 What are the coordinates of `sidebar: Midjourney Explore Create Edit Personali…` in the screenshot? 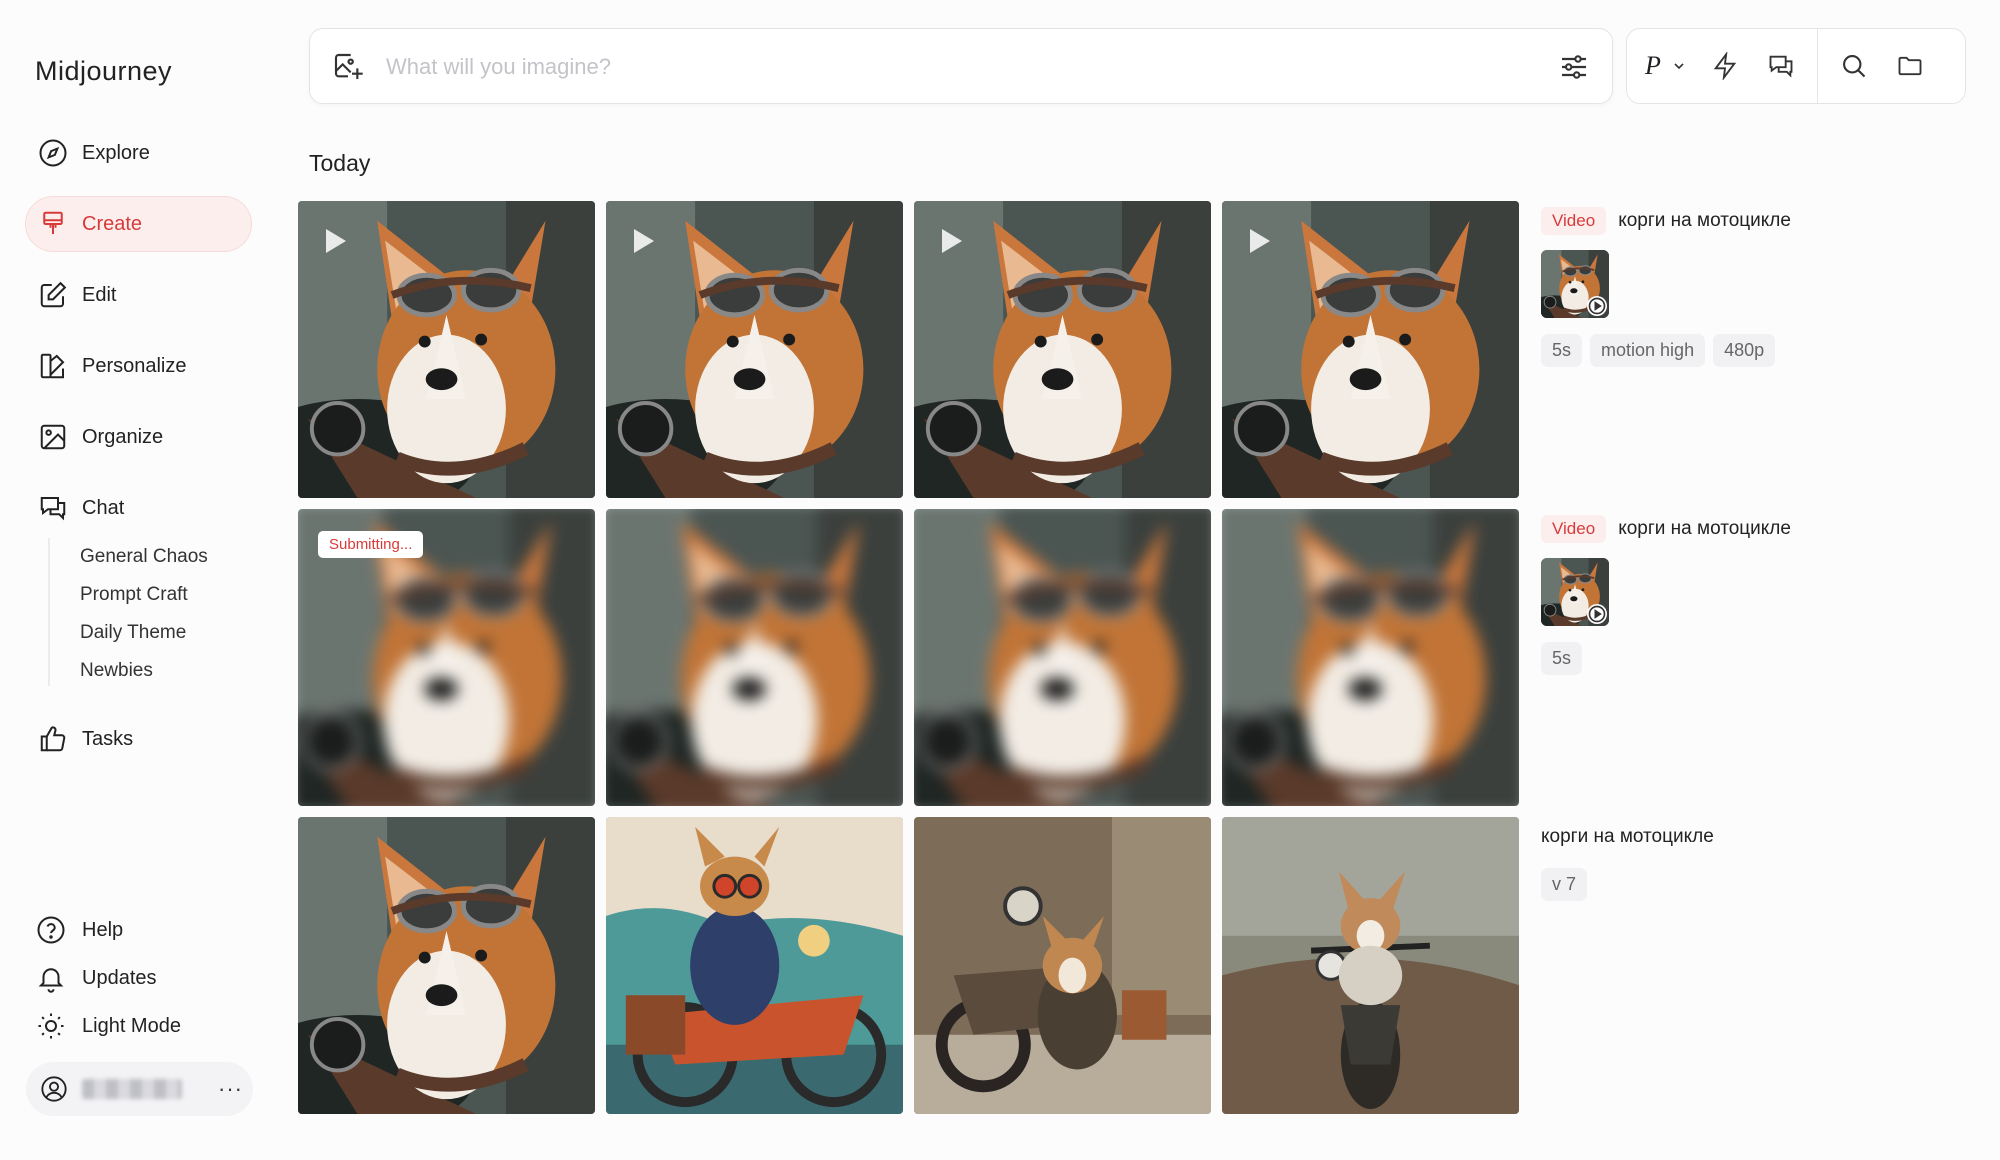 It's located at (140, 580).